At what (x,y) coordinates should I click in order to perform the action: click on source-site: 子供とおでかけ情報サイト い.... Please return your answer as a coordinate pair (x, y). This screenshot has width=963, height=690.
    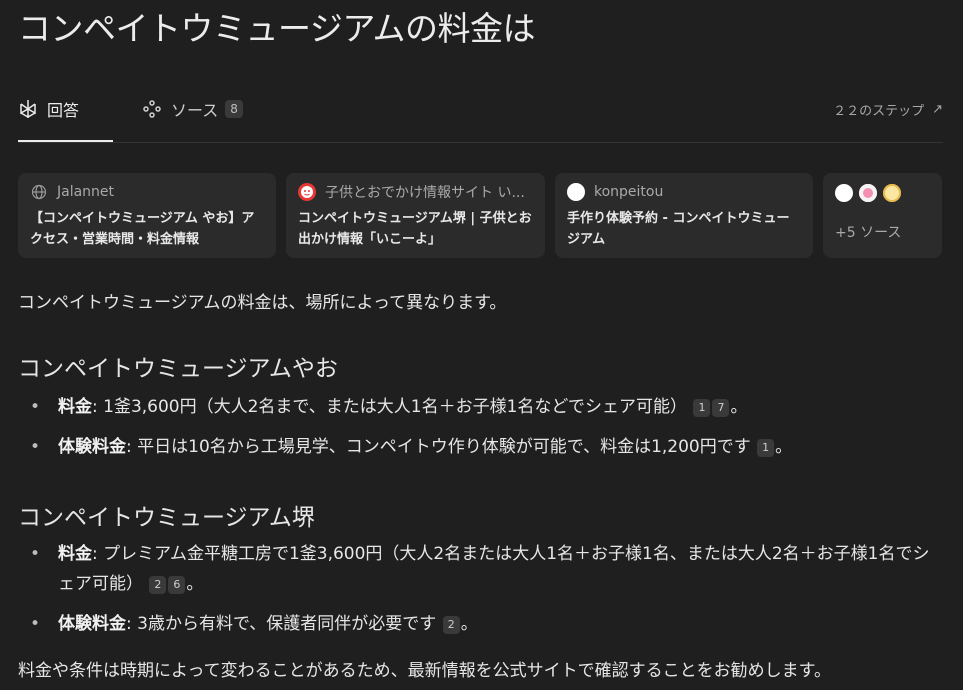
    Looking at the image, I should click on (425, 193).